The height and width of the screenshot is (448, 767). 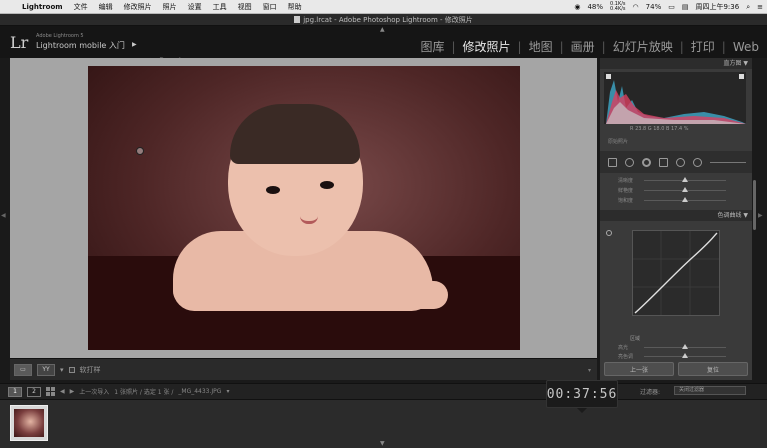 I want to click on filename-label: _MG_4433.JPG, so click(x=199, y=391).